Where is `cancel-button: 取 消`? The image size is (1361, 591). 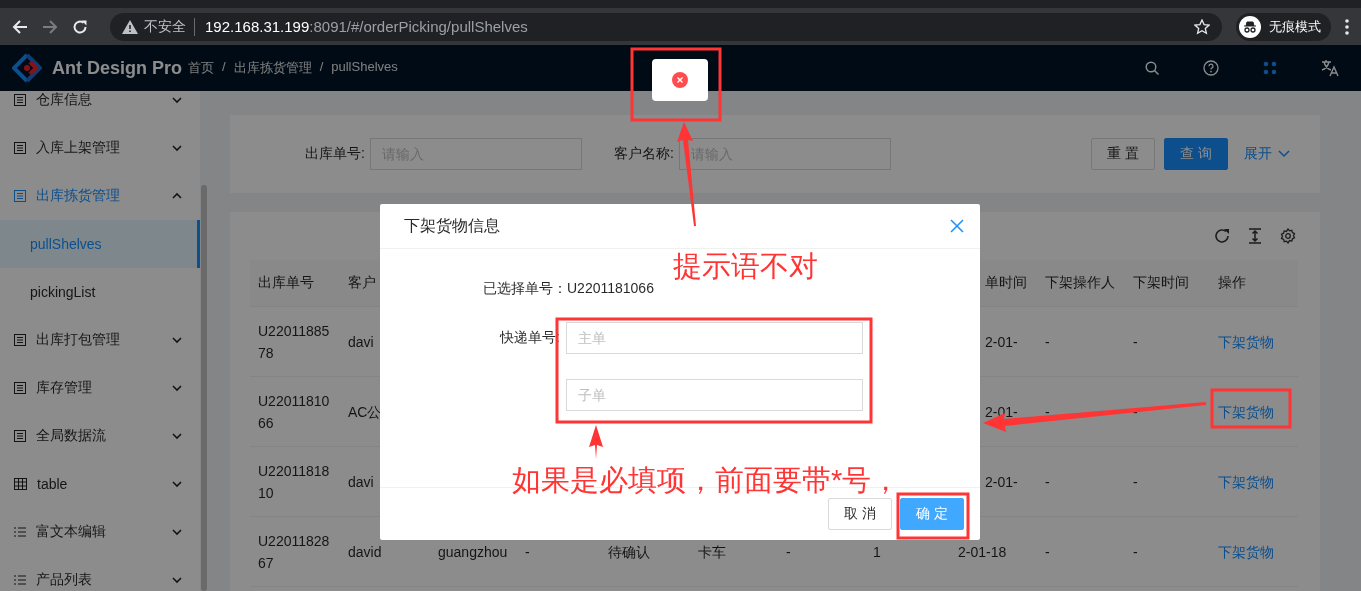 cancel-button: 取 消 is located at coordinates (860, 514).